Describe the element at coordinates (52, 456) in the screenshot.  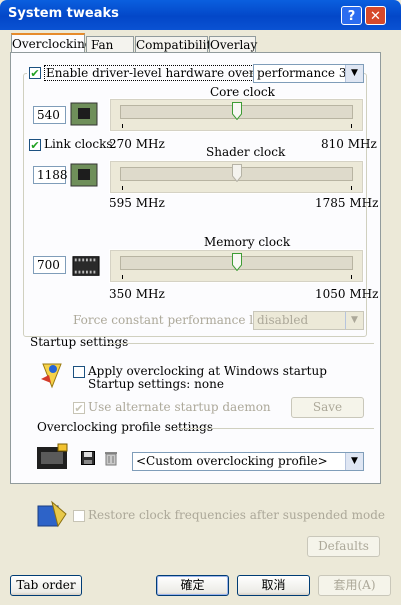
I see `film-icon` at that location.